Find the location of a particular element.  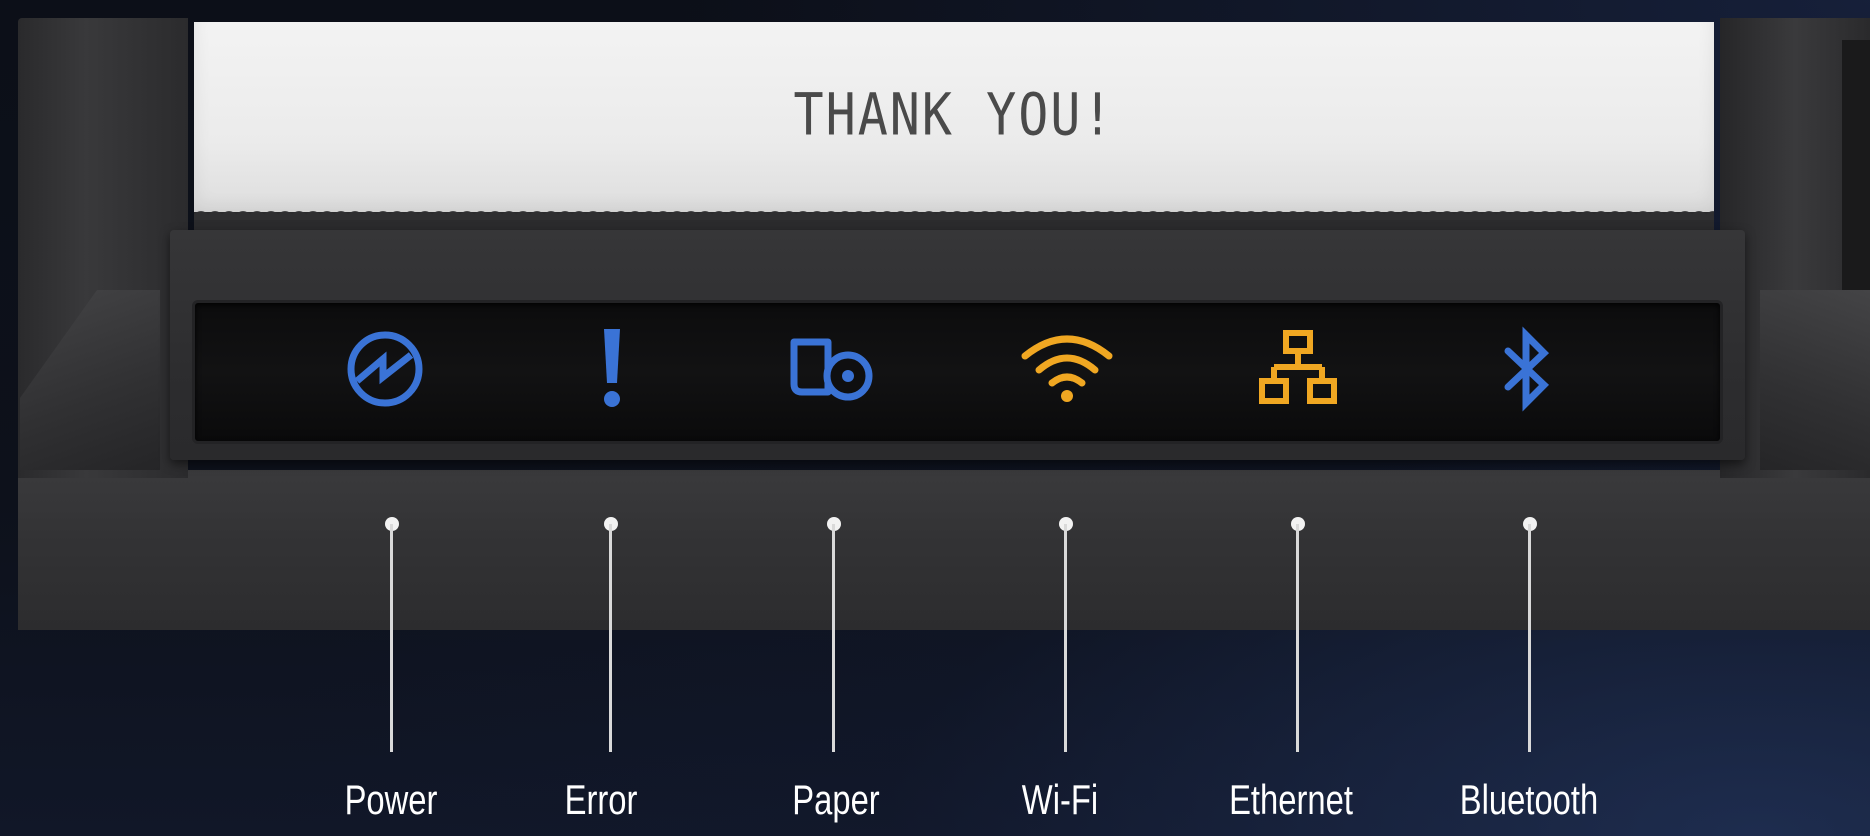

printer-right-bevel is located at coordinates (1815, 380).